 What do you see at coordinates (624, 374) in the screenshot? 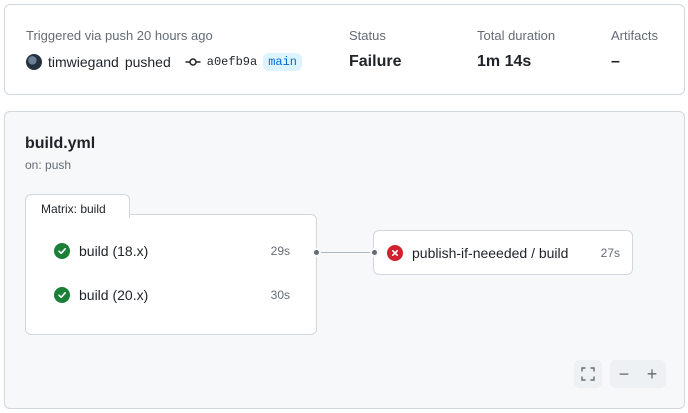
I see `zoom-out-button: −` at bounding box center [624, 374].